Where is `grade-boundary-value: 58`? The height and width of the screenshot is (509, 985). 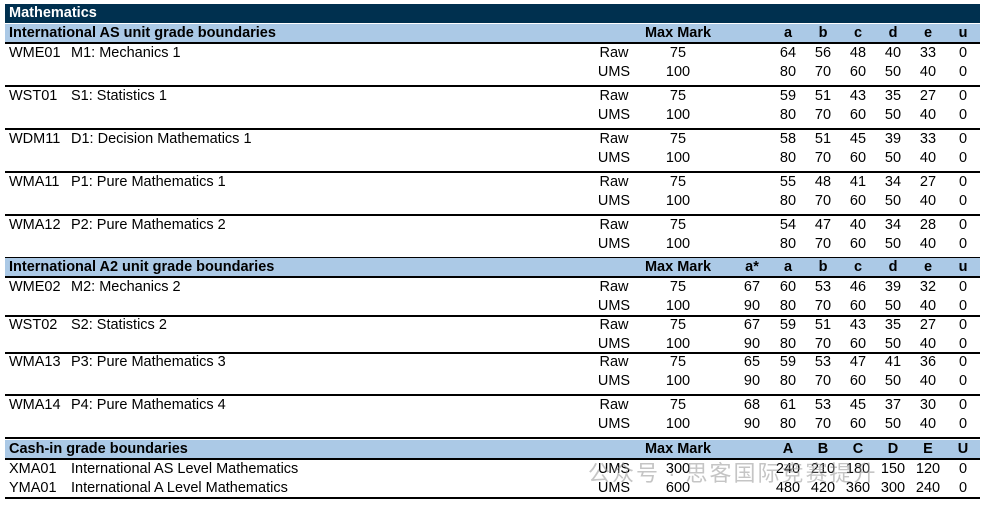 grade-boundary-value: 58 is located at coordinates (788, 139).